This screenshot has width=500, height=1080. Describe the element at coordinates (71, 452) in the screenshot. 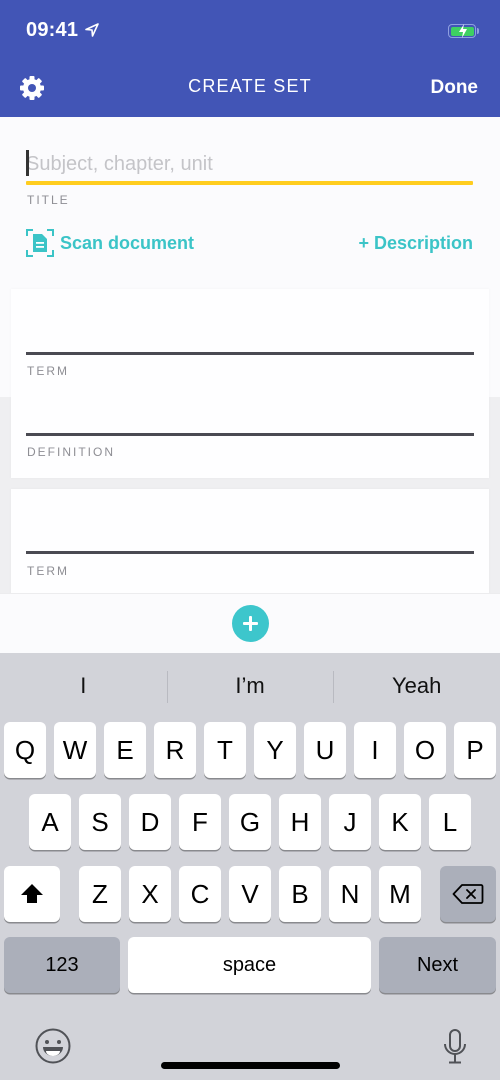

I see `definition-label: DEFINITION` at that location.